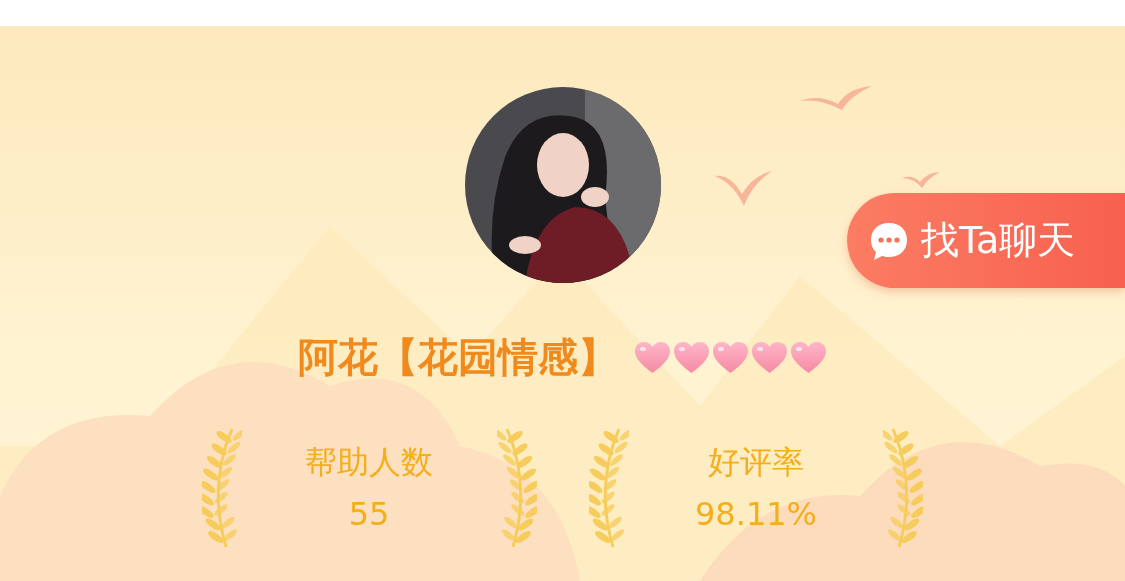 This screenshot has width=1125, height=581. Describe the element at coordinates (369, 514) in the screenshot. I see `stat-value: 55` at that location.